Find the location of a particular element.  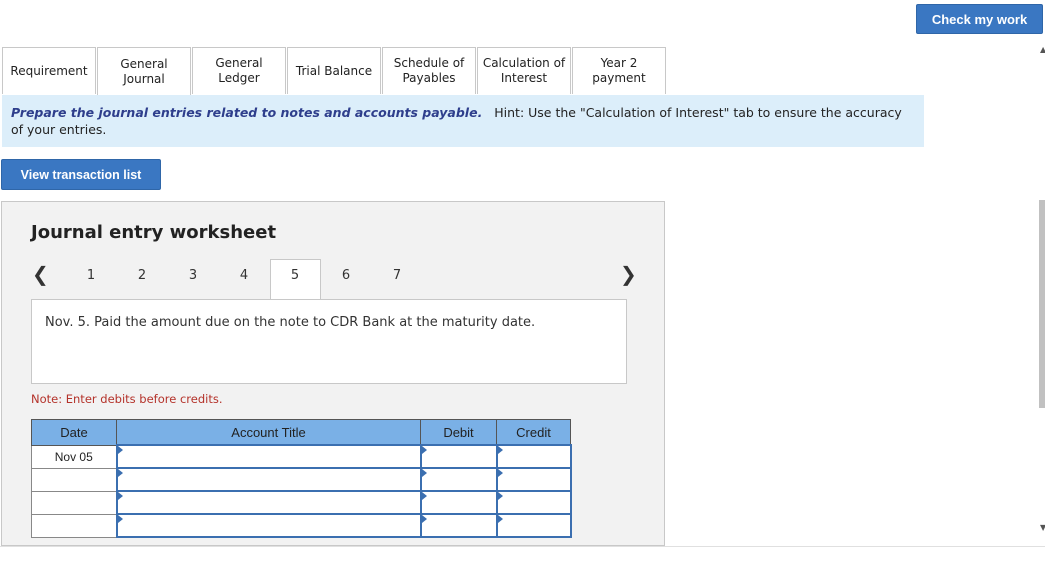

scroll-up-icon: ▲ is located at coordinates (1042, 49).